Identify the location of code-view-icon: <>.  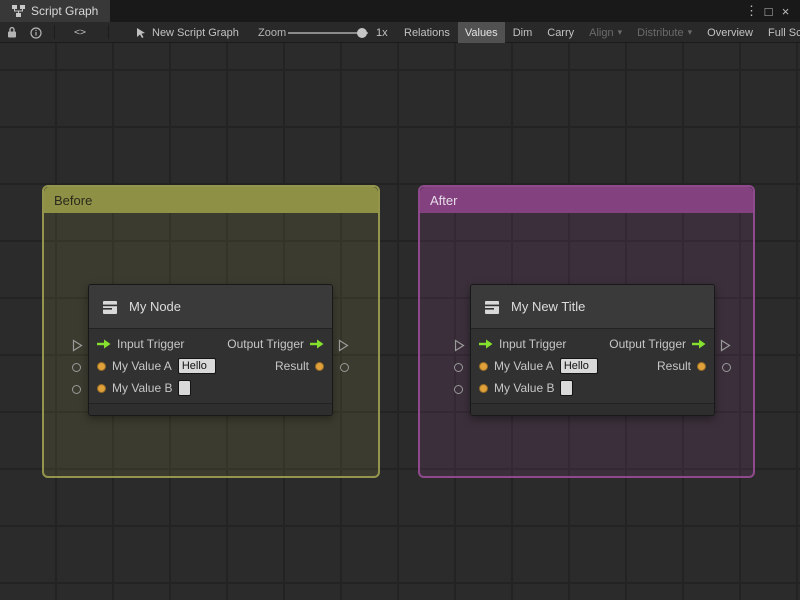
(80, 32).